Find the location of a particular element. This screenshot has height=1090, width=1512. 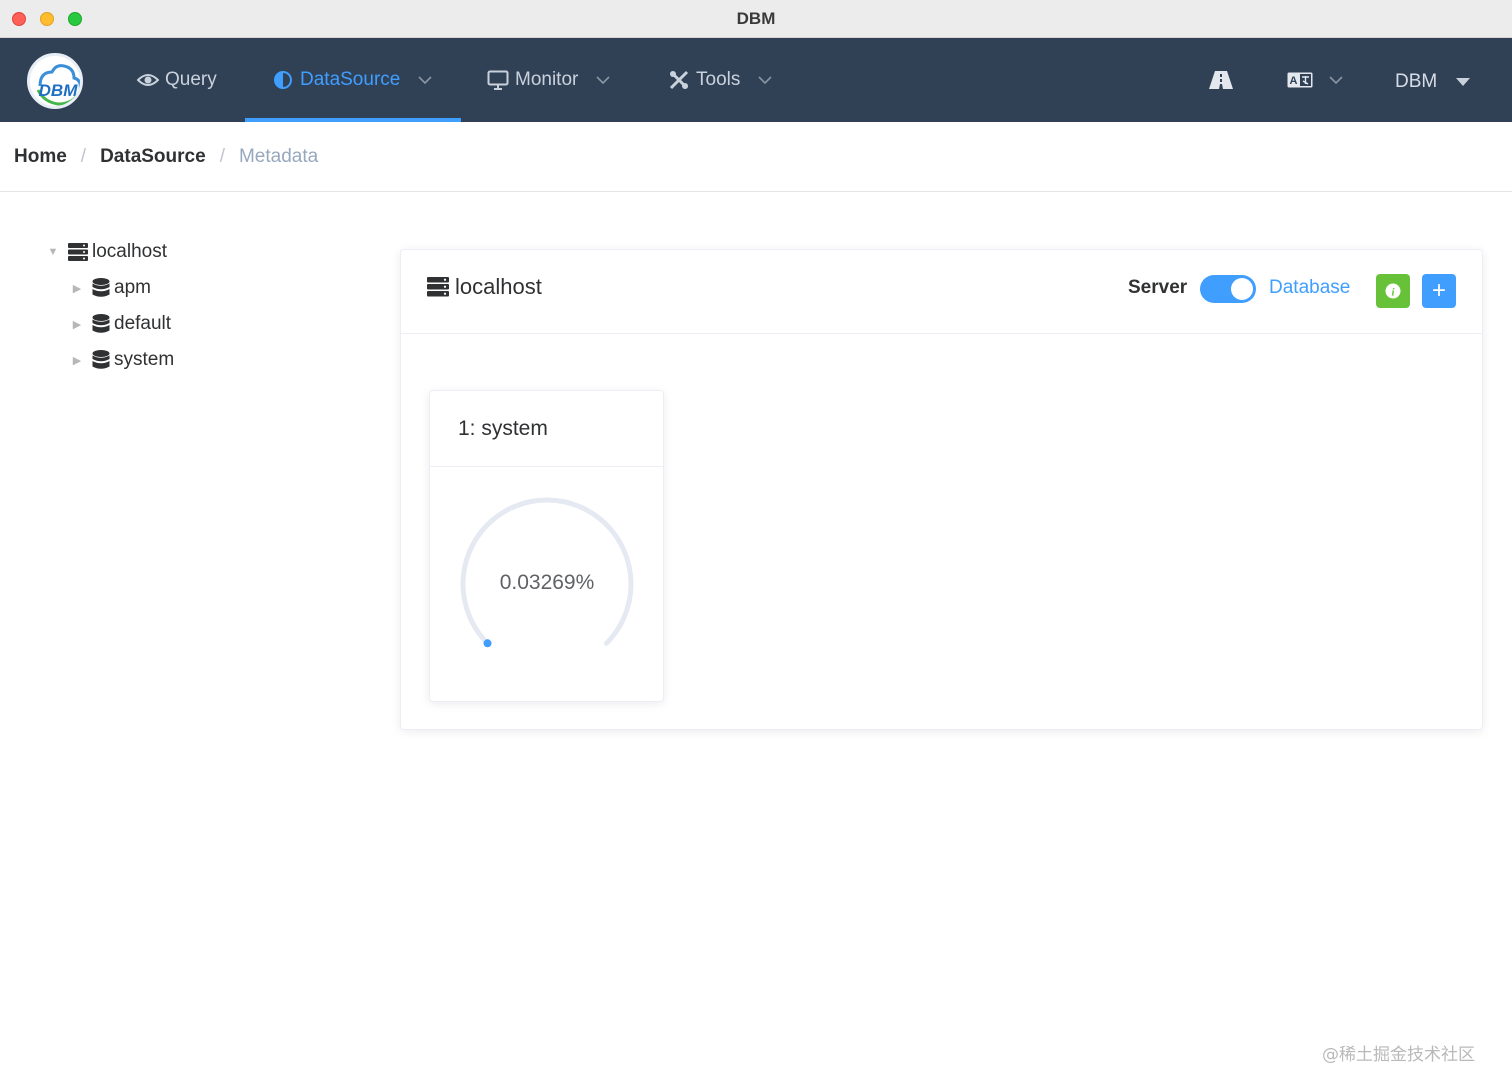

nav-datasource-label: DataSource is located at coordinates (350, 79).